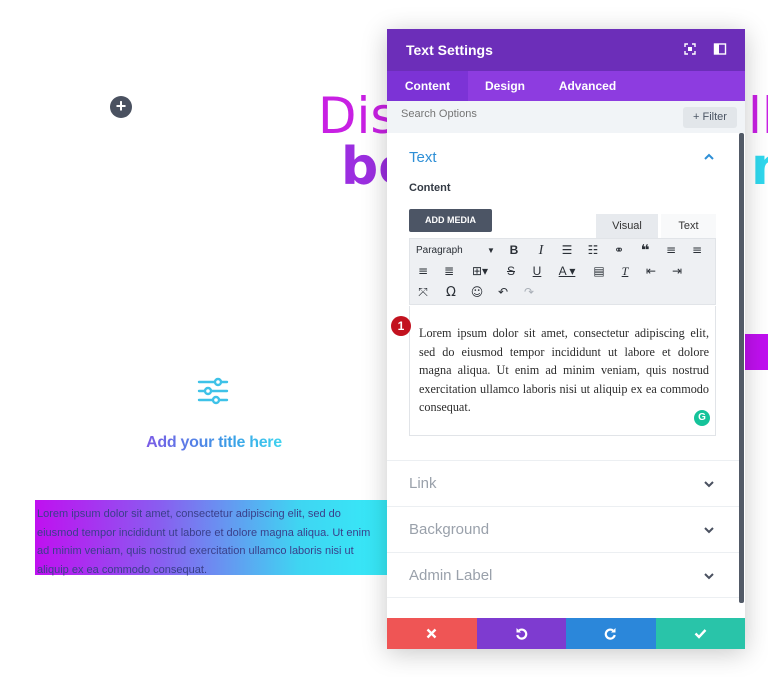 Image resolution: width=768 pixels, height=677 pixels. What do you see at coordinates (121, 107) in the screenshot?
I see `add-section-button: +` at bounding box center [121, 107].